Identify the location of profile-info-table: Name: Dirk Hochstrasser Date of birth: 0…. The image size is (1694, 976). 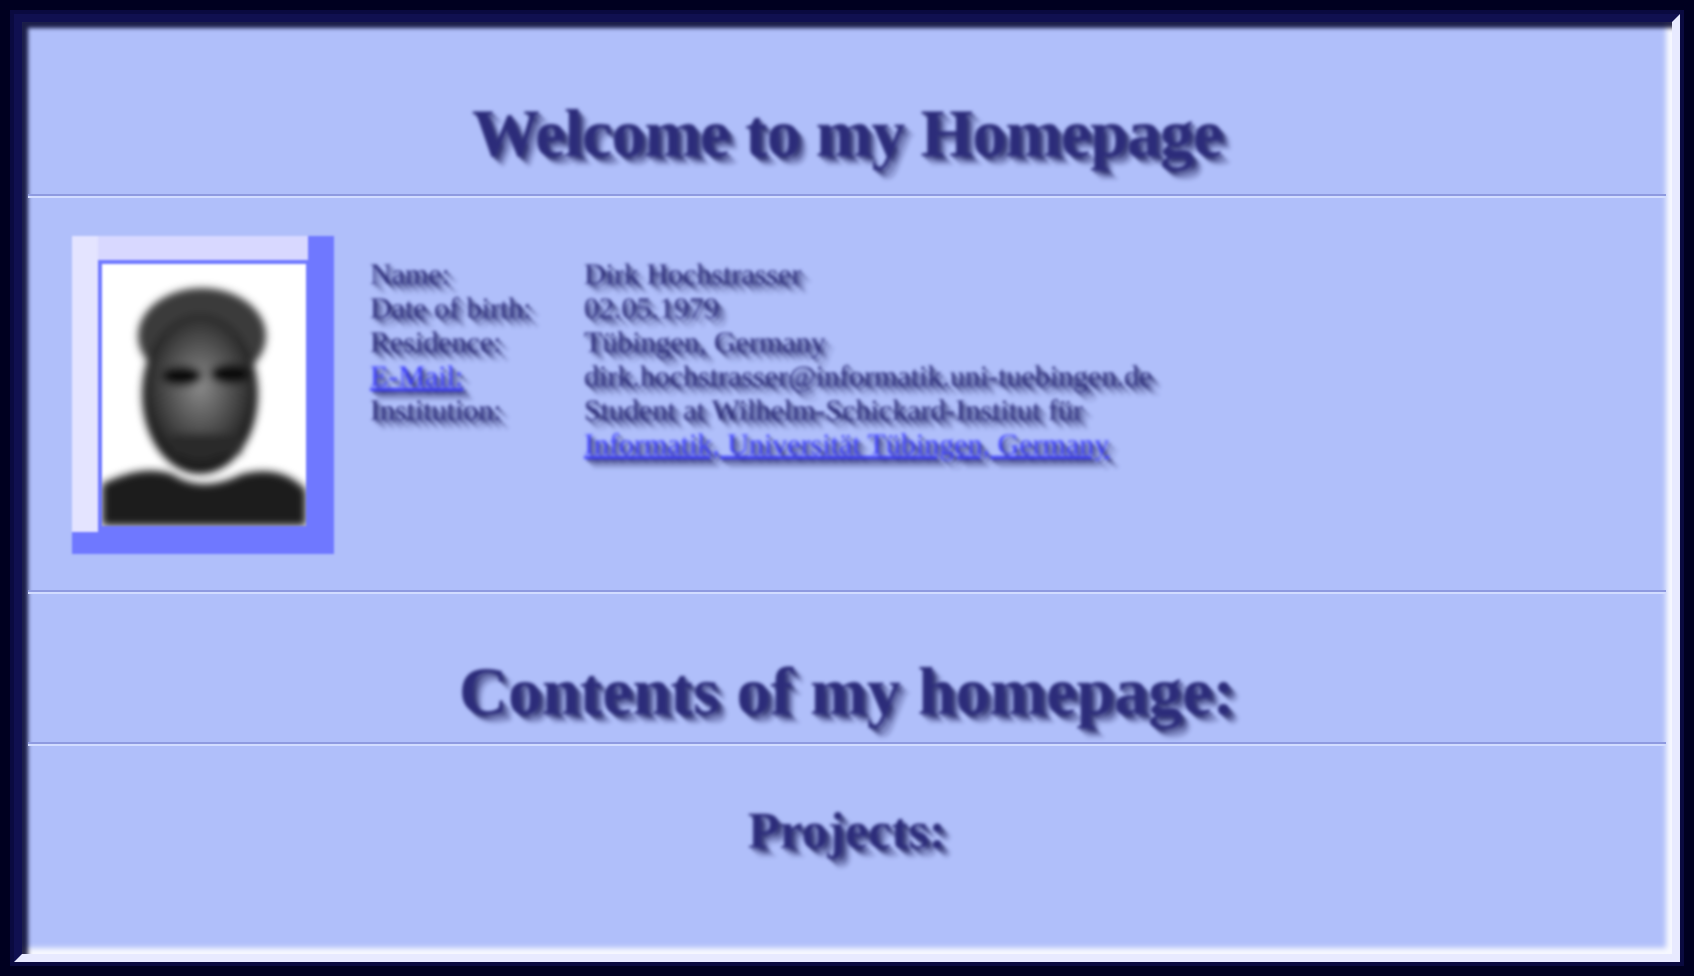
(761, 360).